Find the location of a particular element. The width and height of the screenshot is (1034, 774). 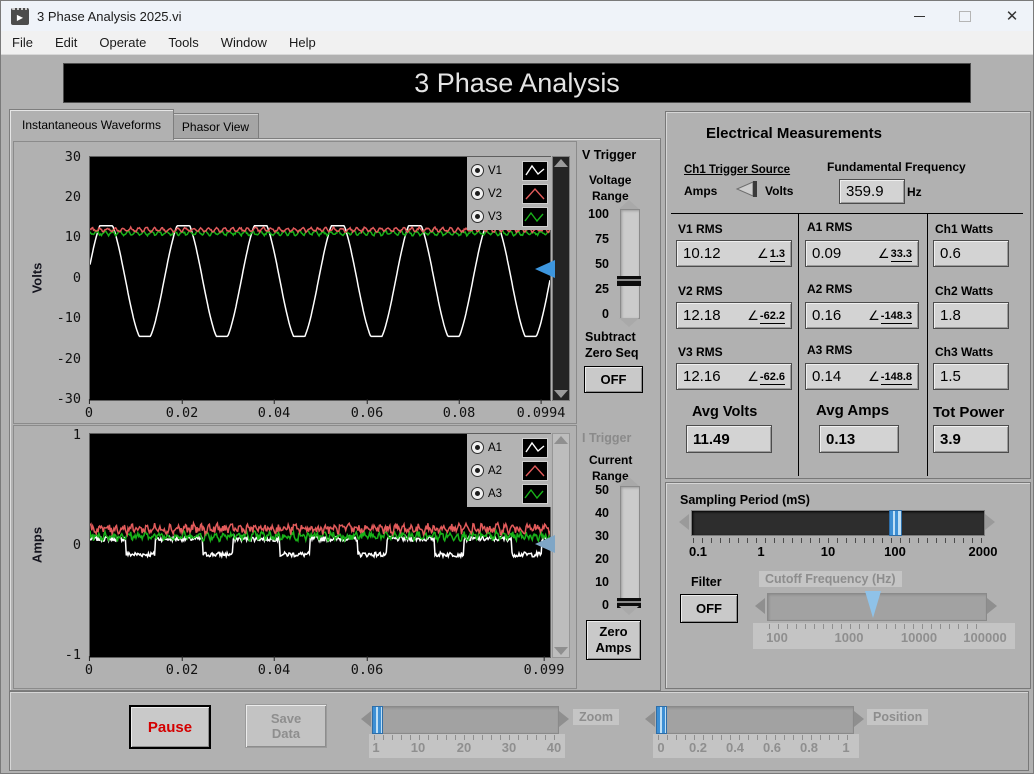

menu-operate: Operate is located at coordinates (122, 42).